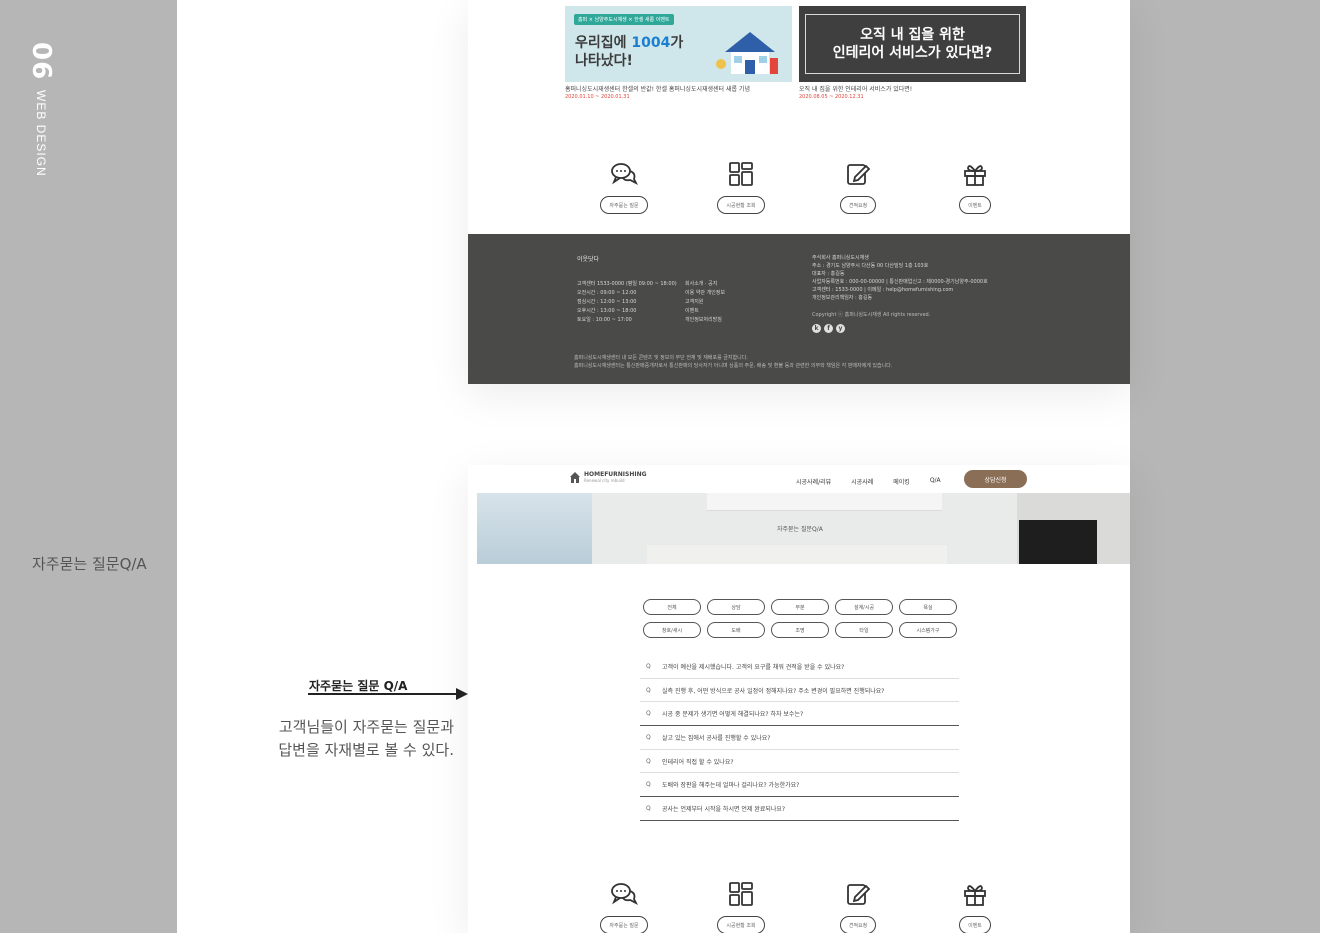  Describe the element at coordinates (747, 53) in the screenshot. I see `house-illustration-icon` at that location.